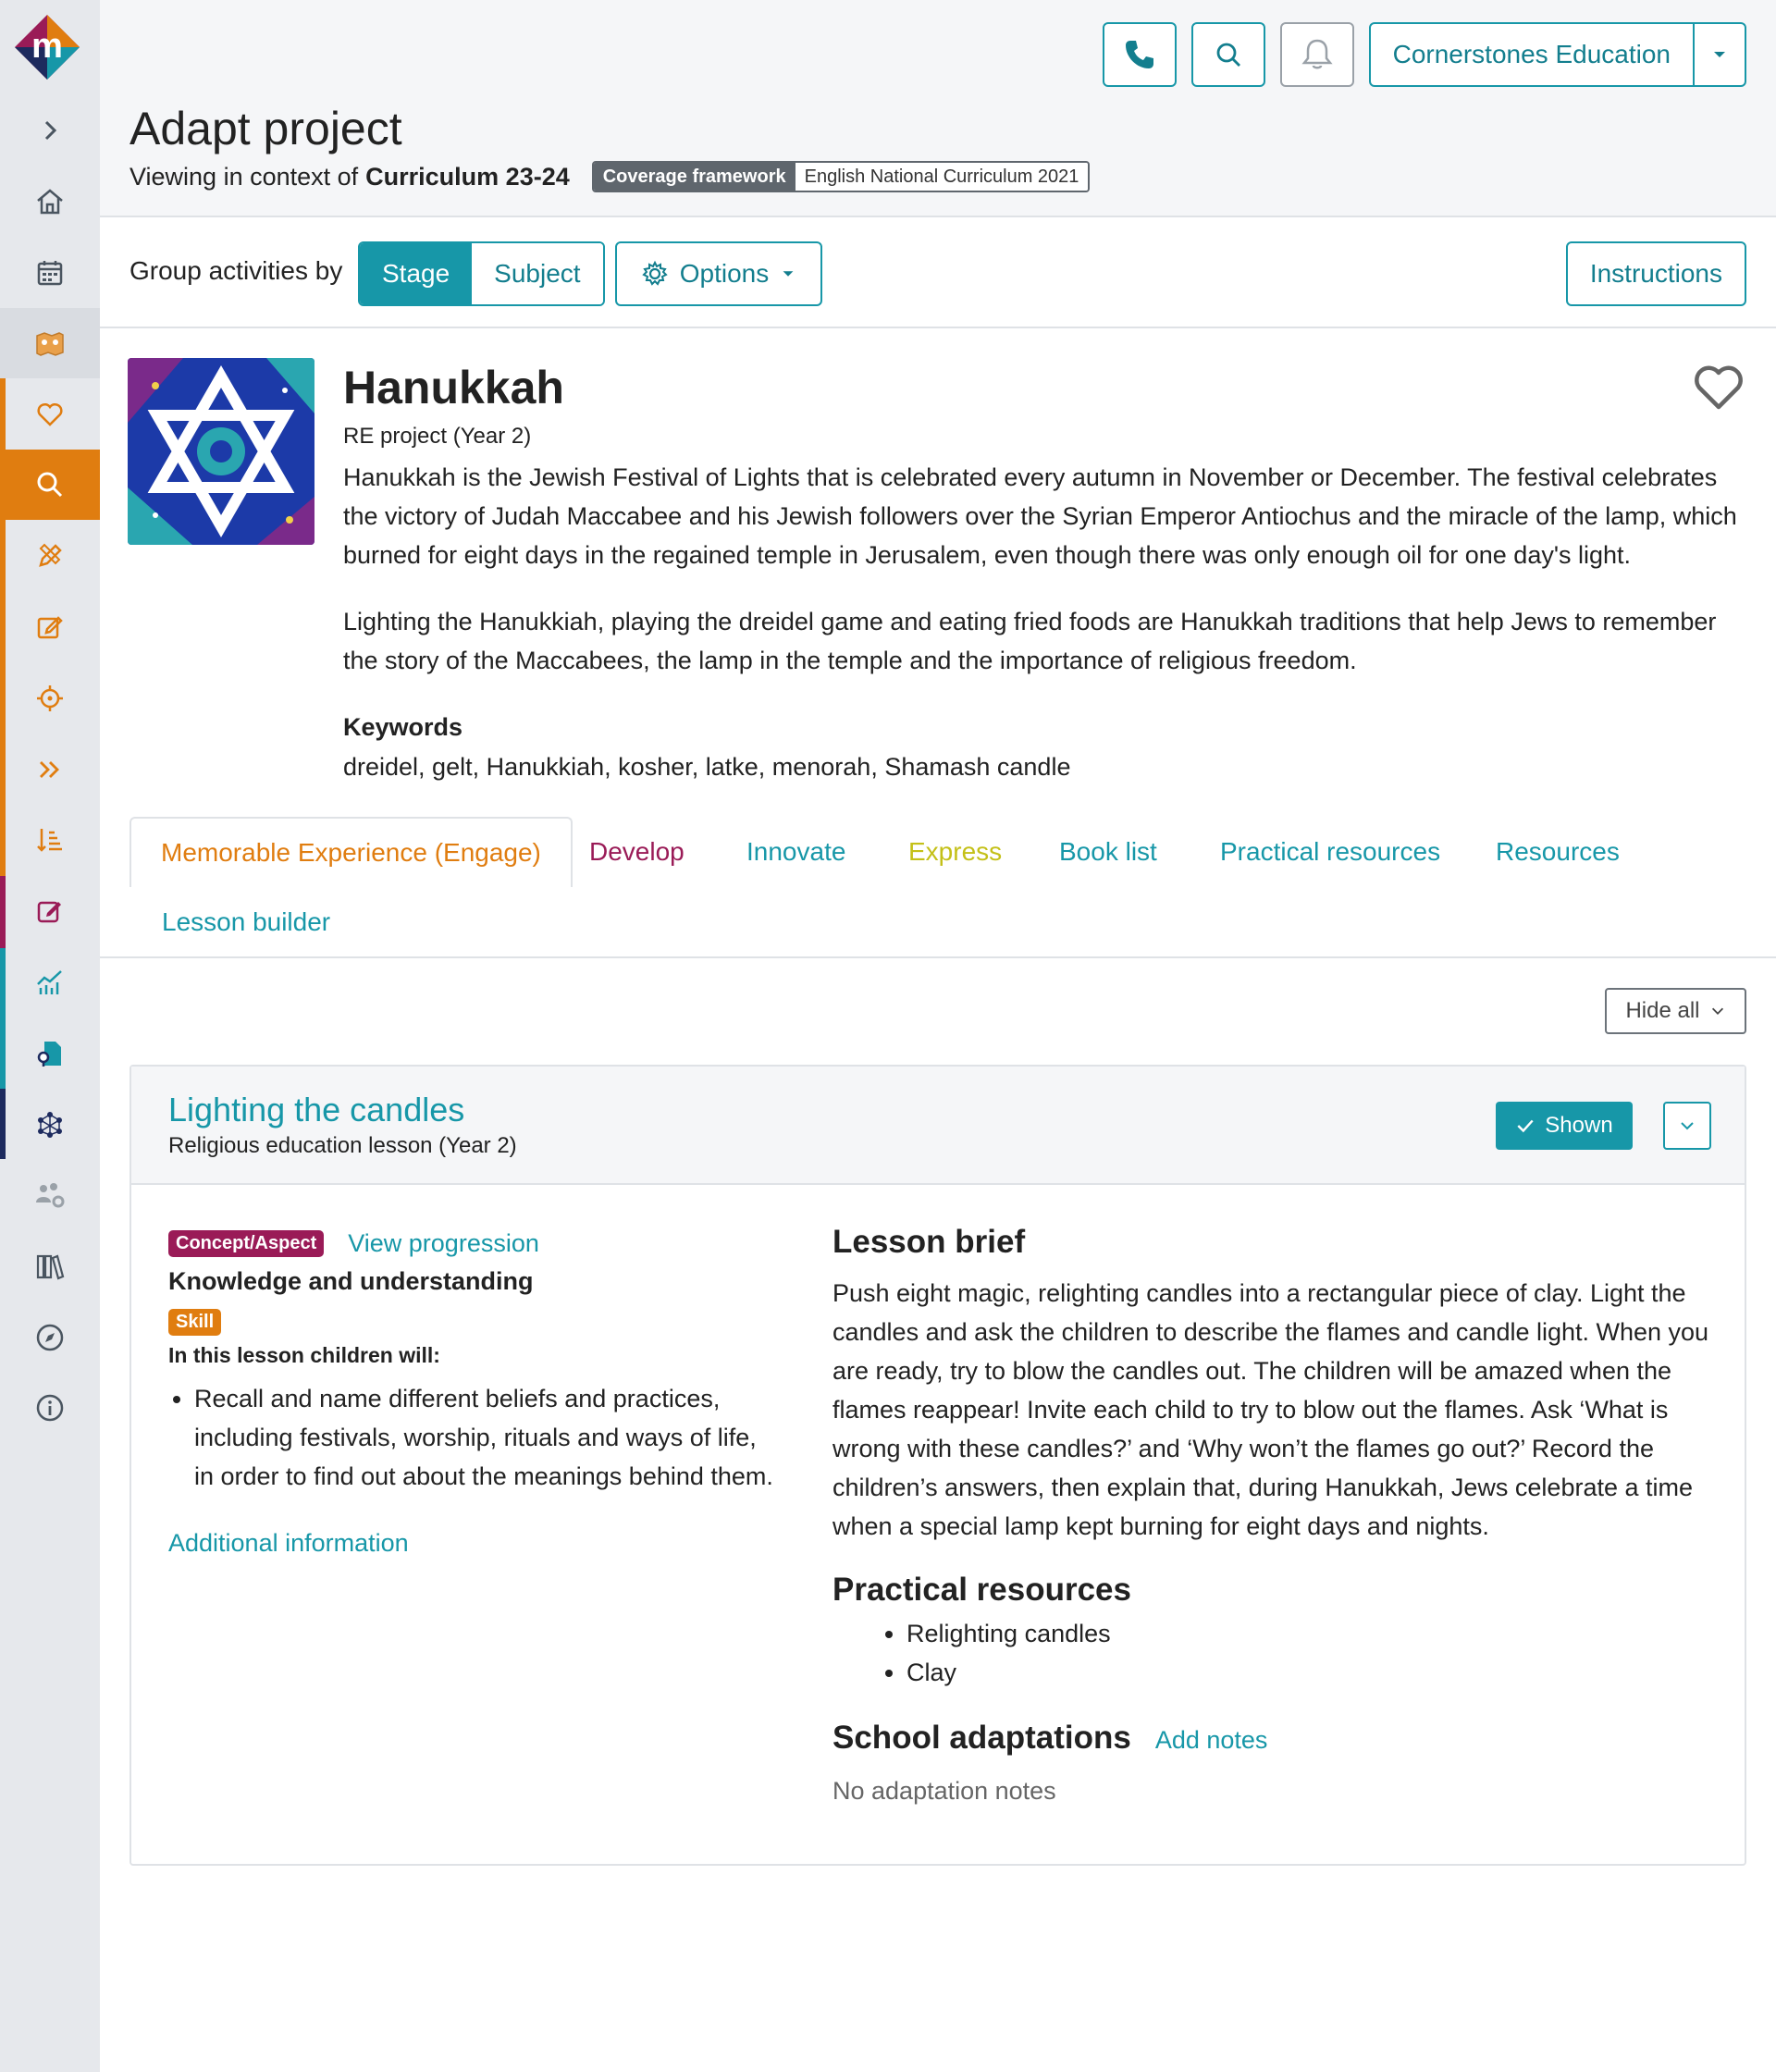  I want to click on tab-practical-resources: Practical resources, so click(1330, 852).